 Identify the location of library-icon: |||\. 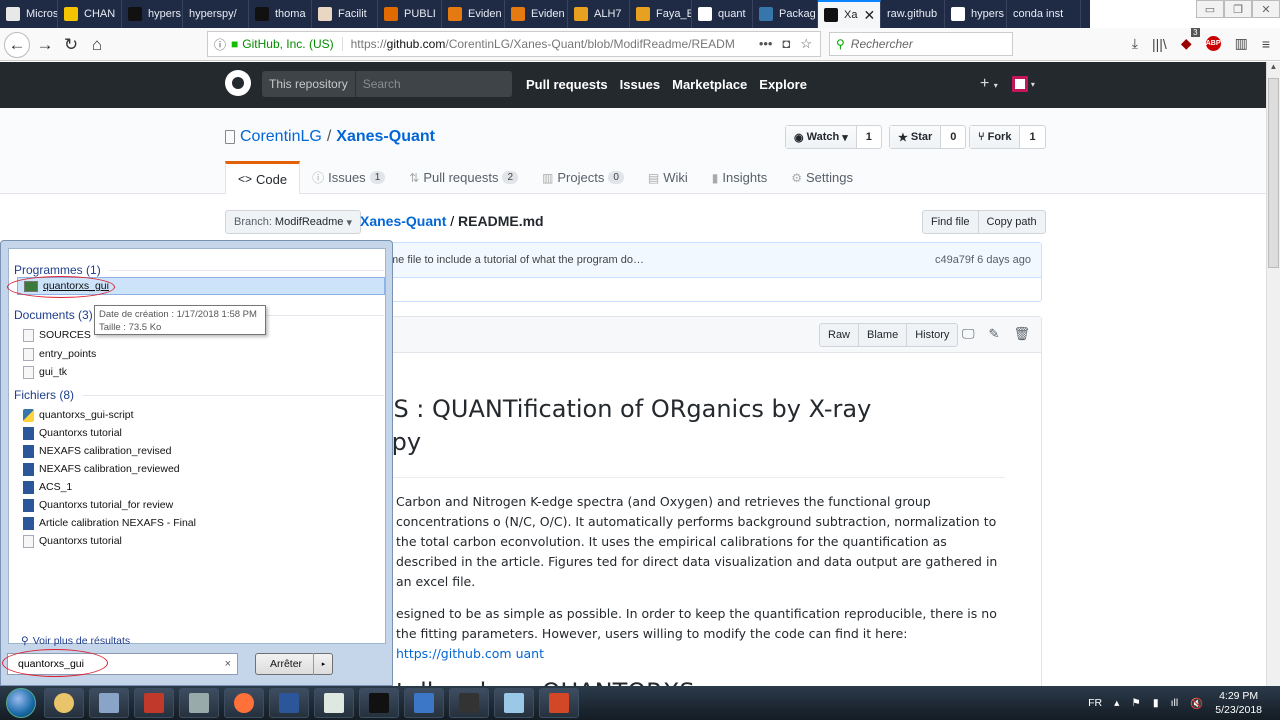
(1159, 44).